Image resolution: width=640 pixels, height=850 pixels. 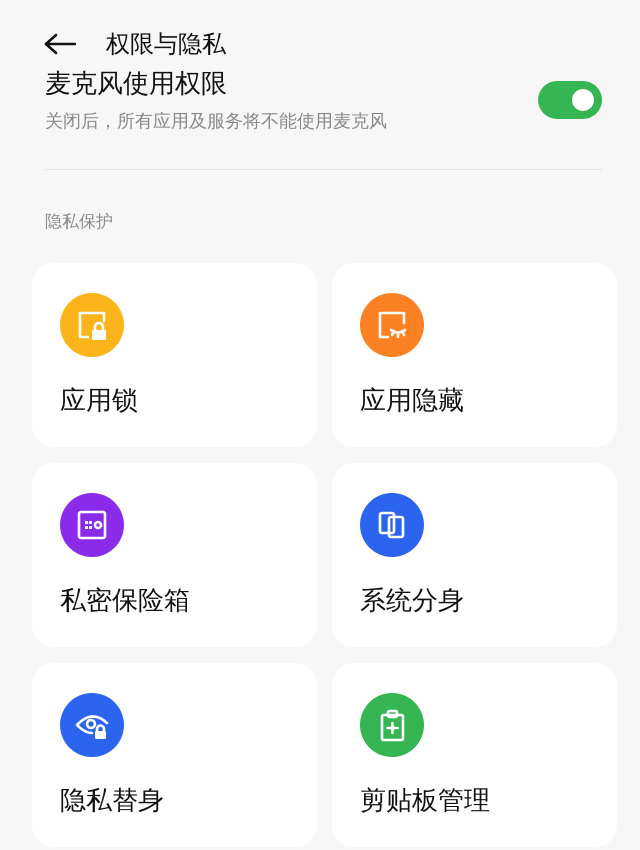 I want to click on section-header: 隐私保护, so click(x=79, y=222).